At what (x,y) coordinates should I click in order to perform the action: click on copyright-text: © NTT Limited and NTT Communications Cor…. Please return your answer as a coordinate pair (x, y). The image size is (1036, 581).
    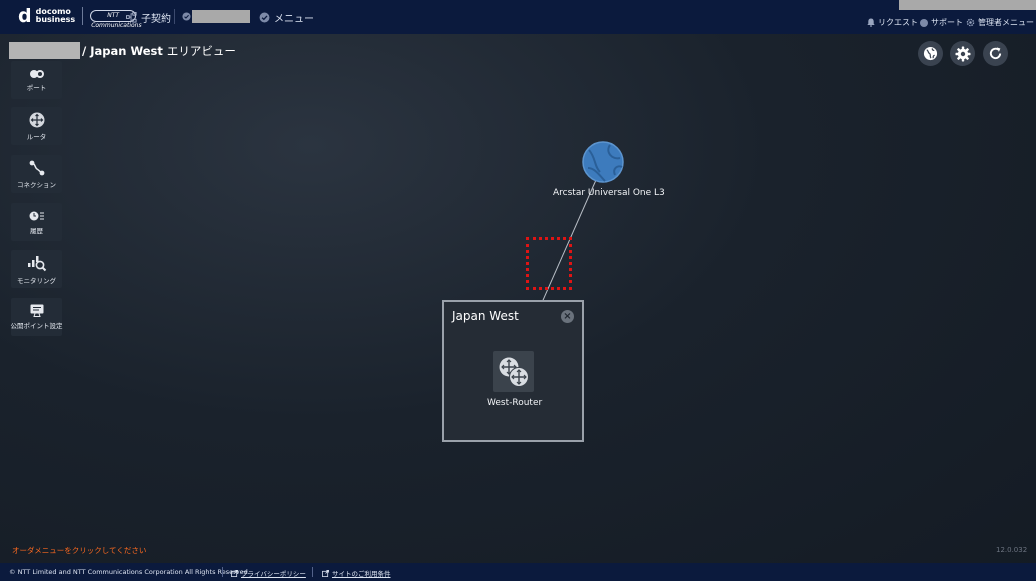
    Looking at the image, I should click on (129, 572).